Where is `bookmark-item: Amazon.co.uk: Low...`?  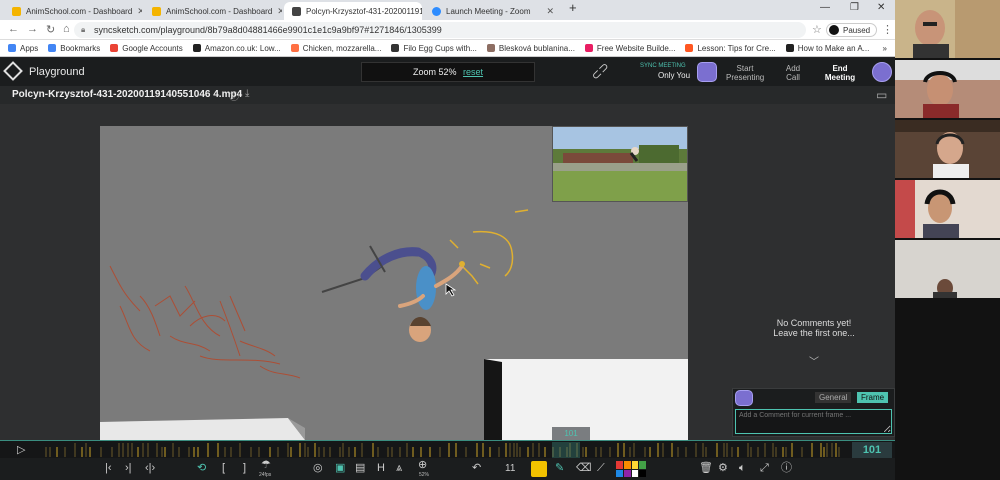
bookmark-item: Amazon.co.uk: Low... is located at coordinates (236, 48).